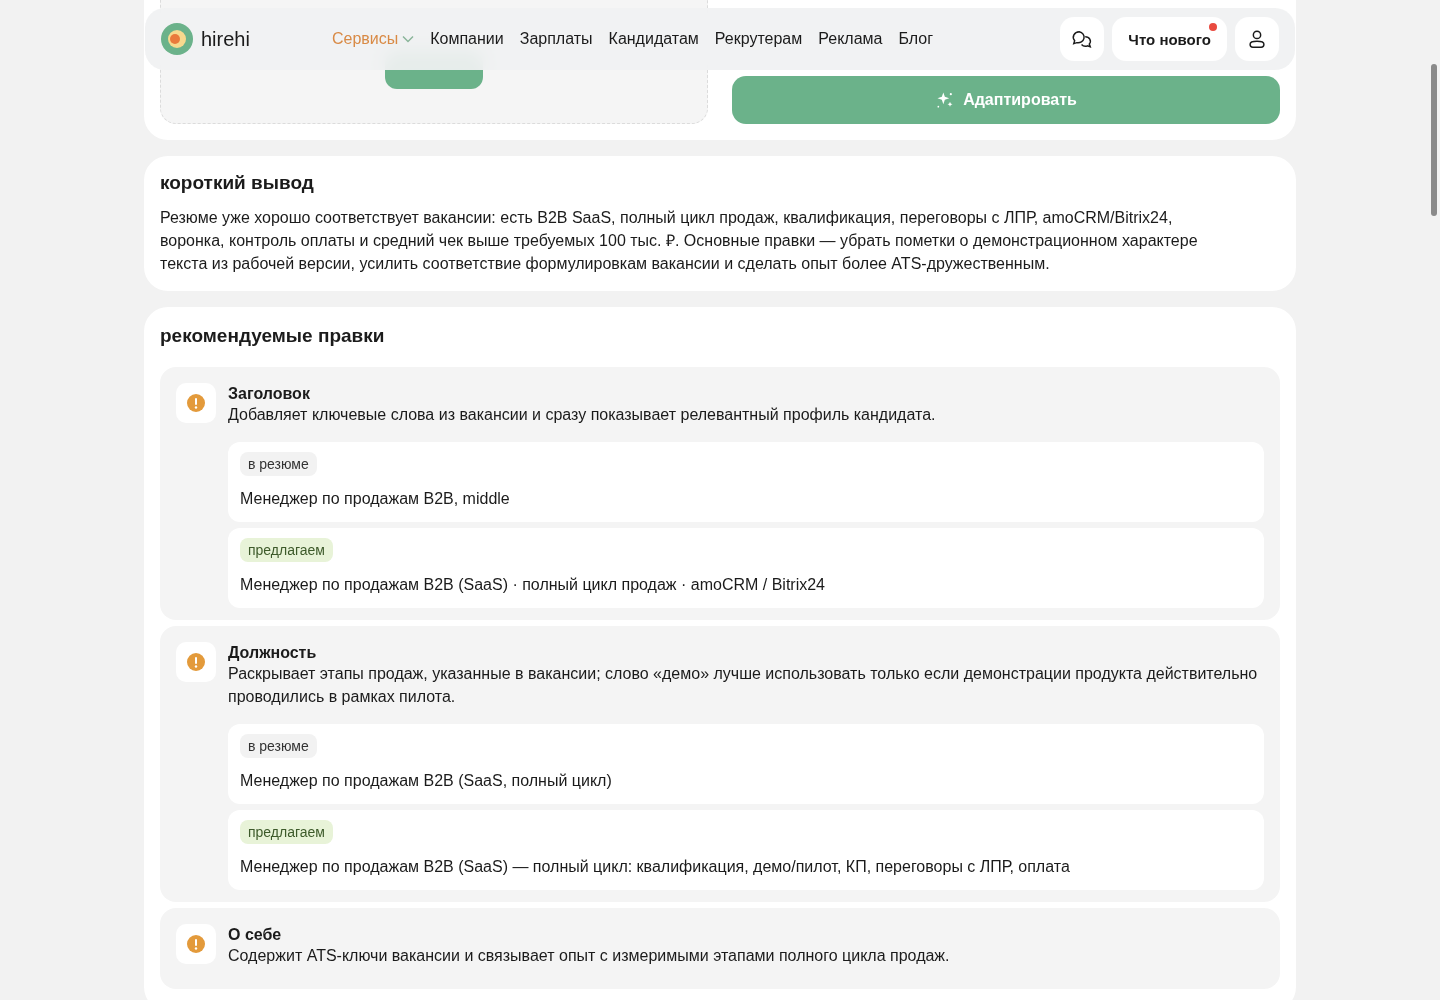  What do you see at coordinates (655, 867) in the screenshot?
I see `version-text: Менеджер по продажам B2B (SaaS) — полный цикл: квалификация, демо/пилот, КП, переговоры с ЛПР, оплата` at bounding box center [655, 867].